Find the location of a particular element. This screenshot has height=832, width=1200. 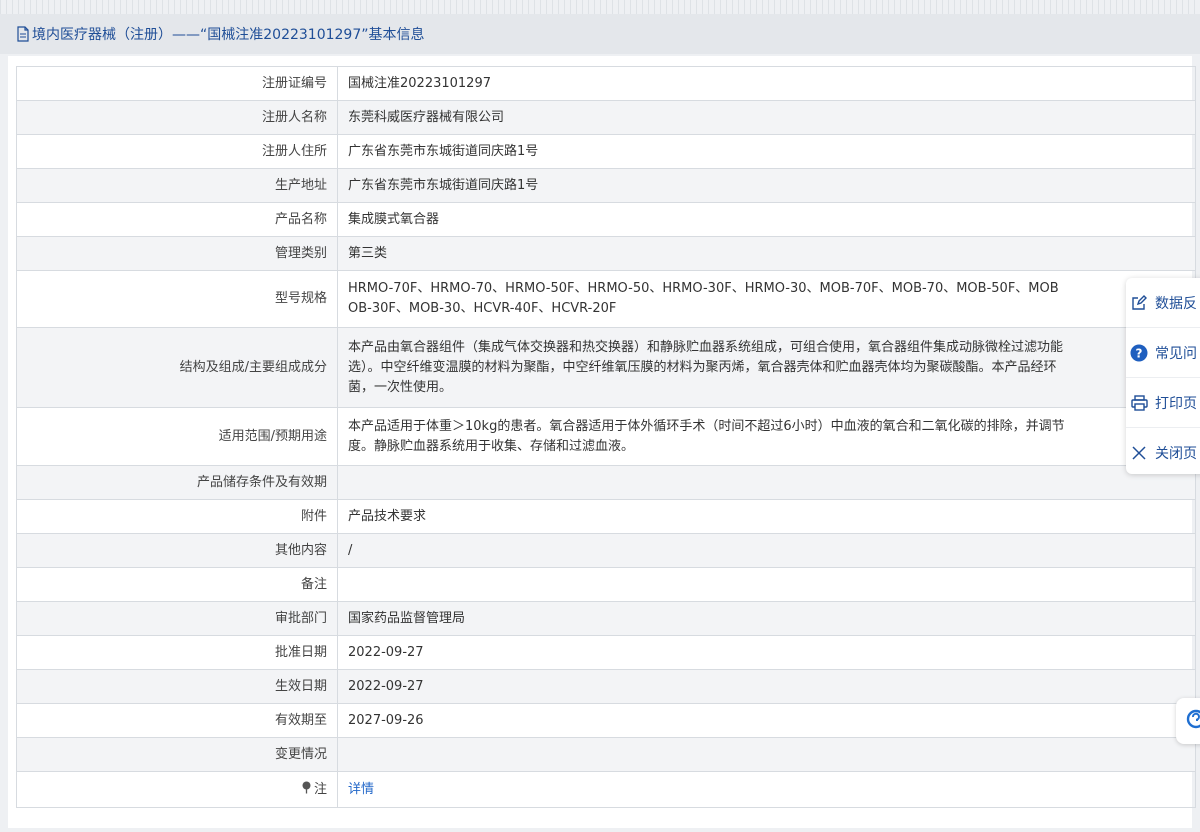

table-row: 注册证编号 国械注准20223101297 is located at coordinates (606, 83).